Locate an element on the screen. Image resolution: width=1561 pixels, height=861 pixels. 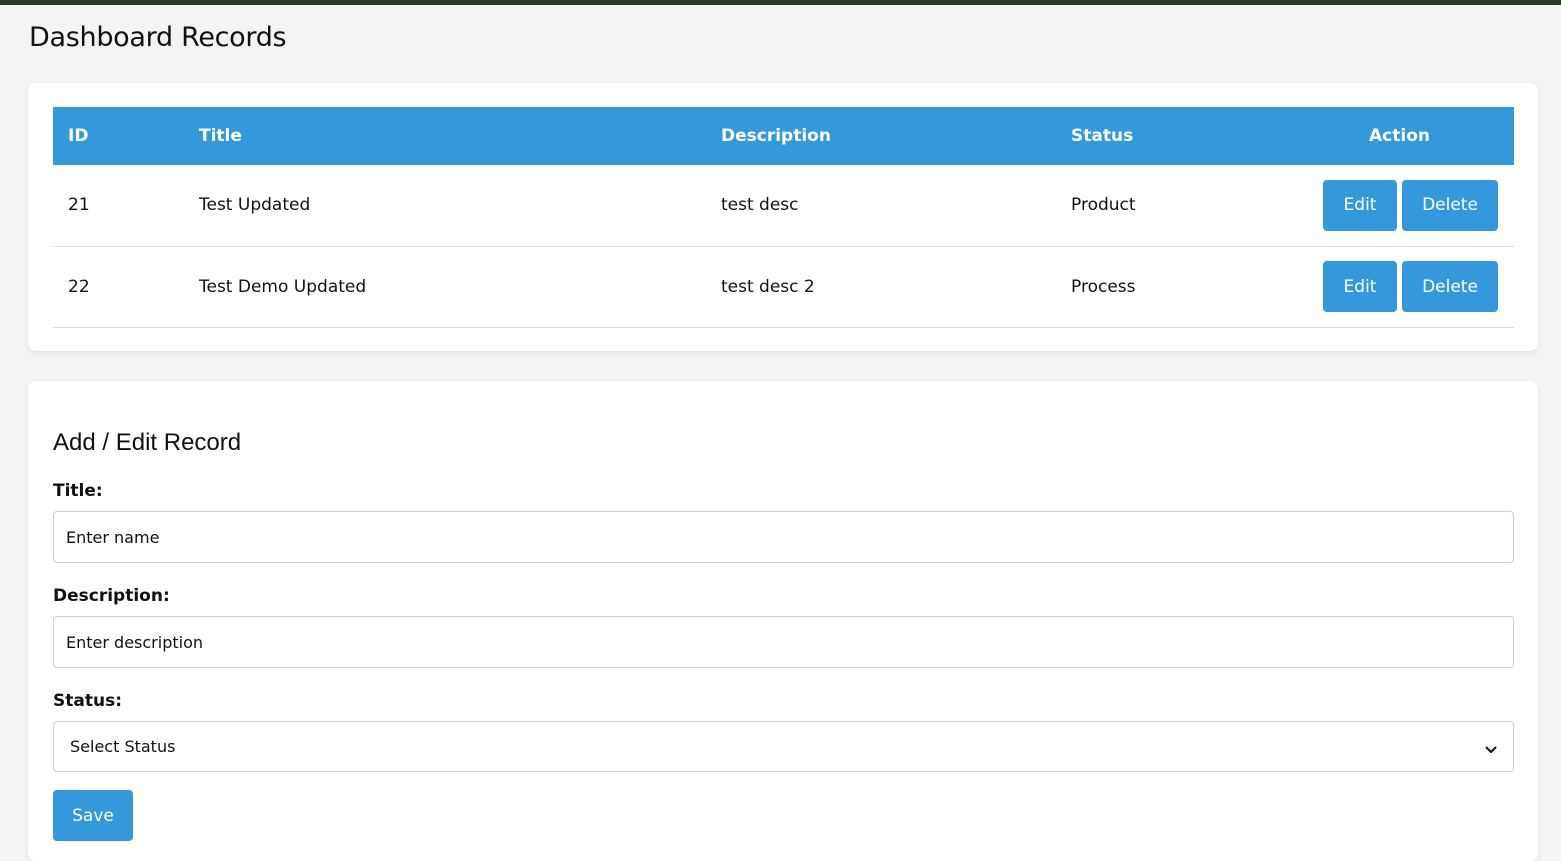
cell-description: test desc is located at coordinates (760, 205).